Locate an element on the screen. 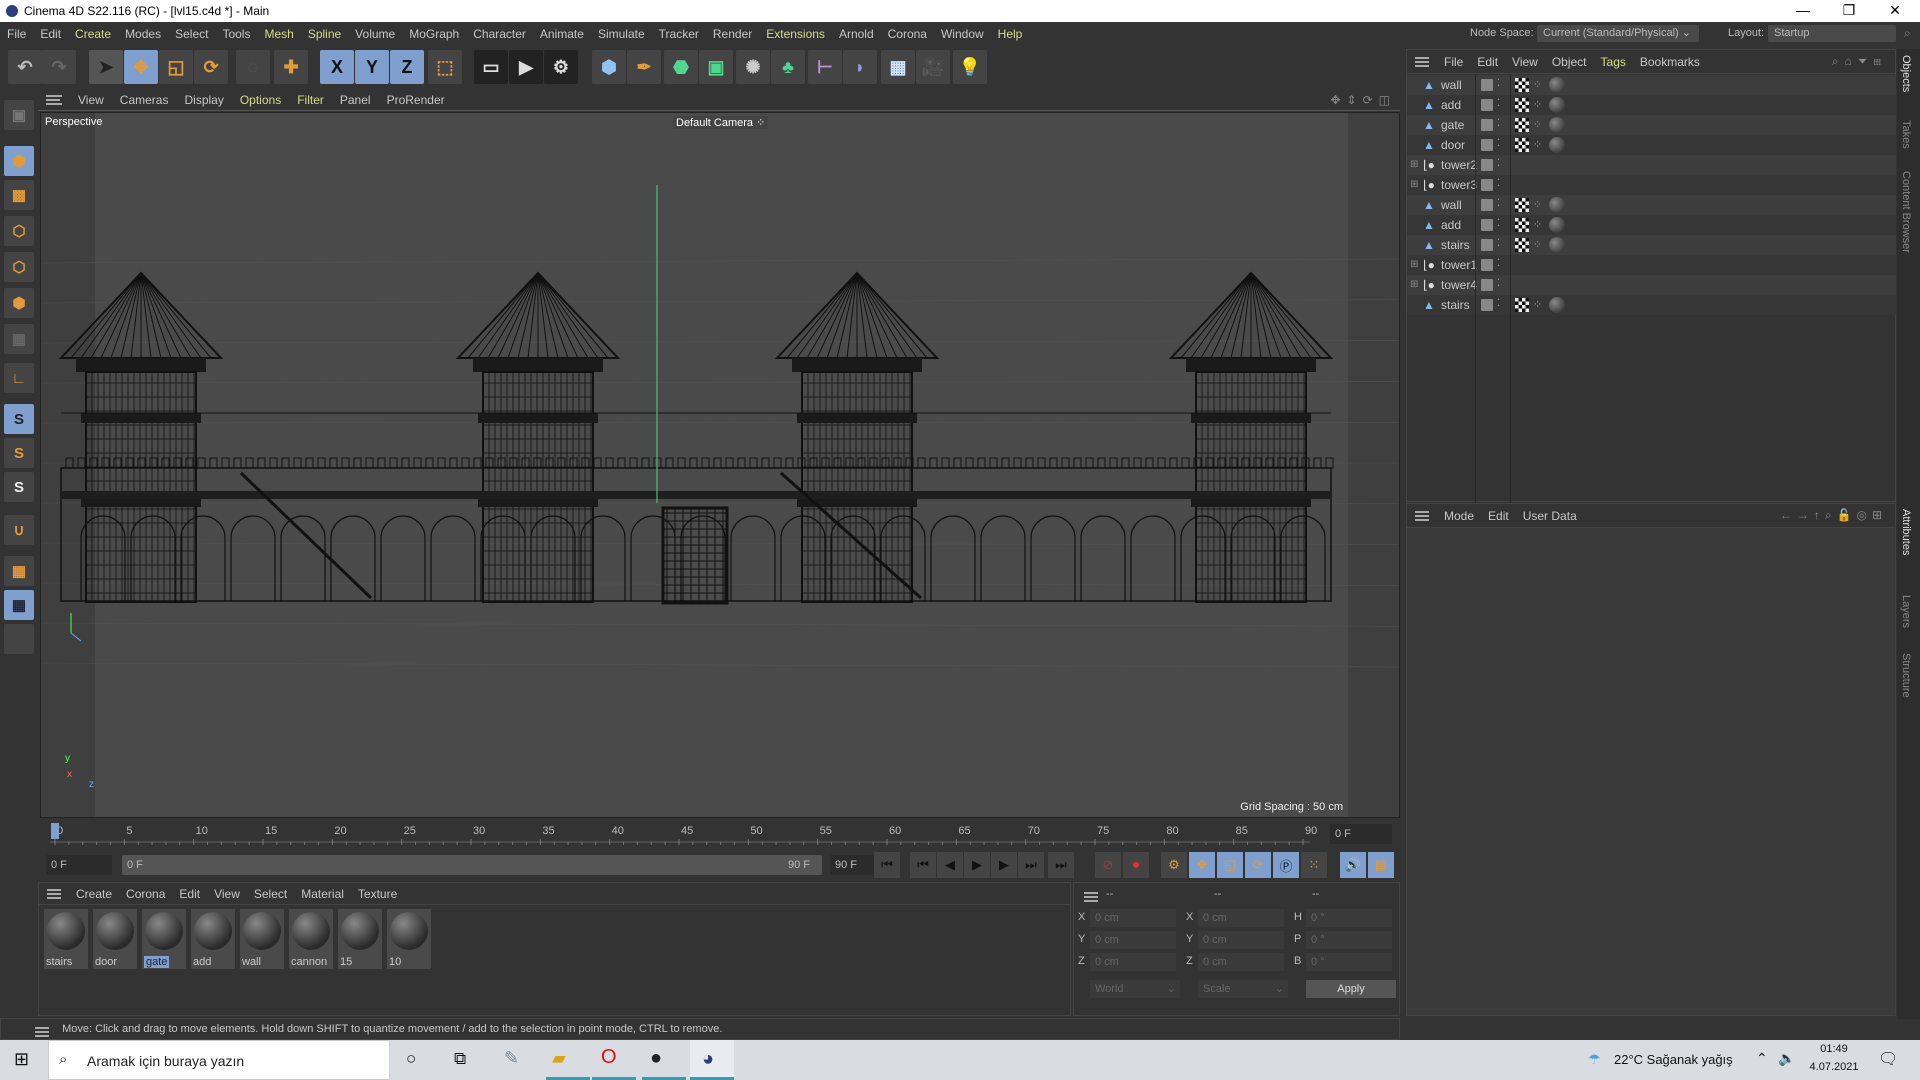  timeline-ruler: 0 5 10 15 20 25 30 35 40 45 50 55 60 65 70 75 80 85 90 0 F is located at coordinates (720, 834).